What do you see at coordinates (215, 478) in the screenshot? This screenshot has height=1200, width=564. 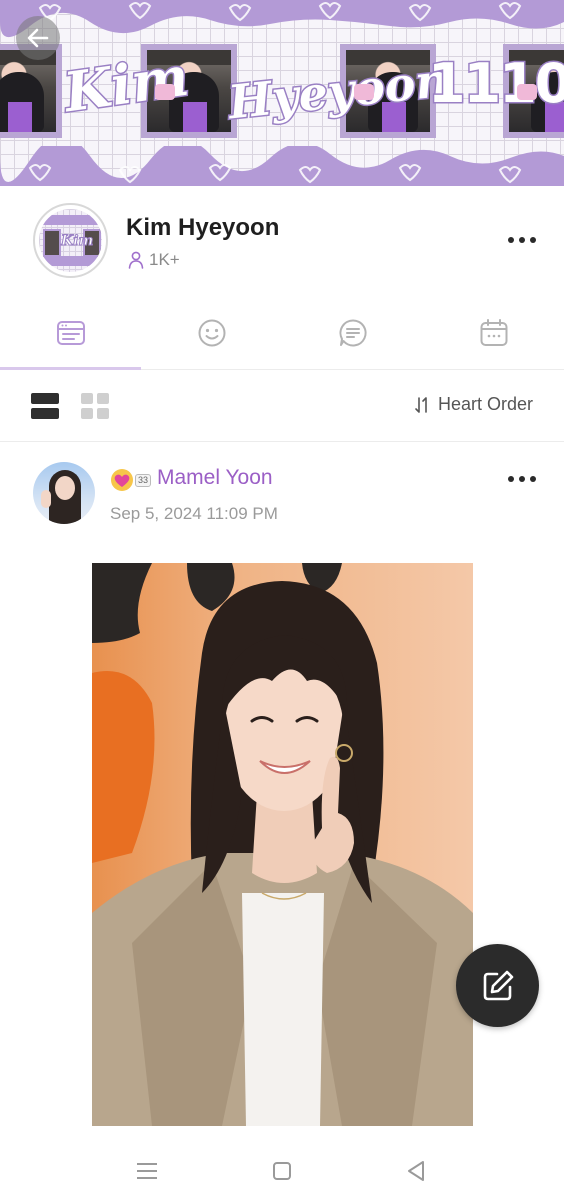 I see `author-name: Mamel Yoon` at bounding box center [215, 478].